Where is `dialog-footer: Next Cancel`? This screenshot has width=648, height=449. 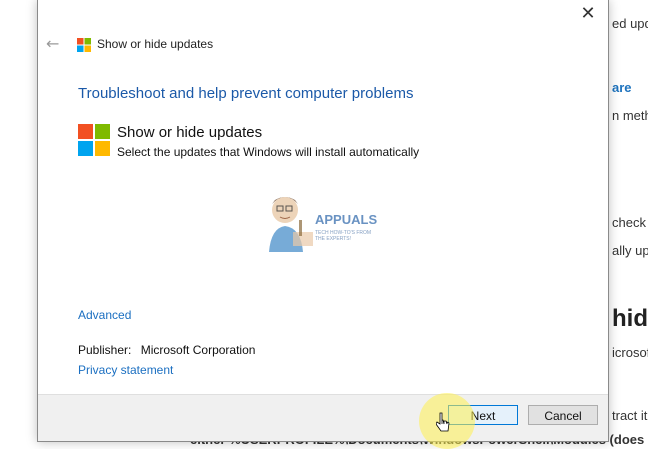
dialog-footer: Next Cancel is located at coordinates (323, 417).